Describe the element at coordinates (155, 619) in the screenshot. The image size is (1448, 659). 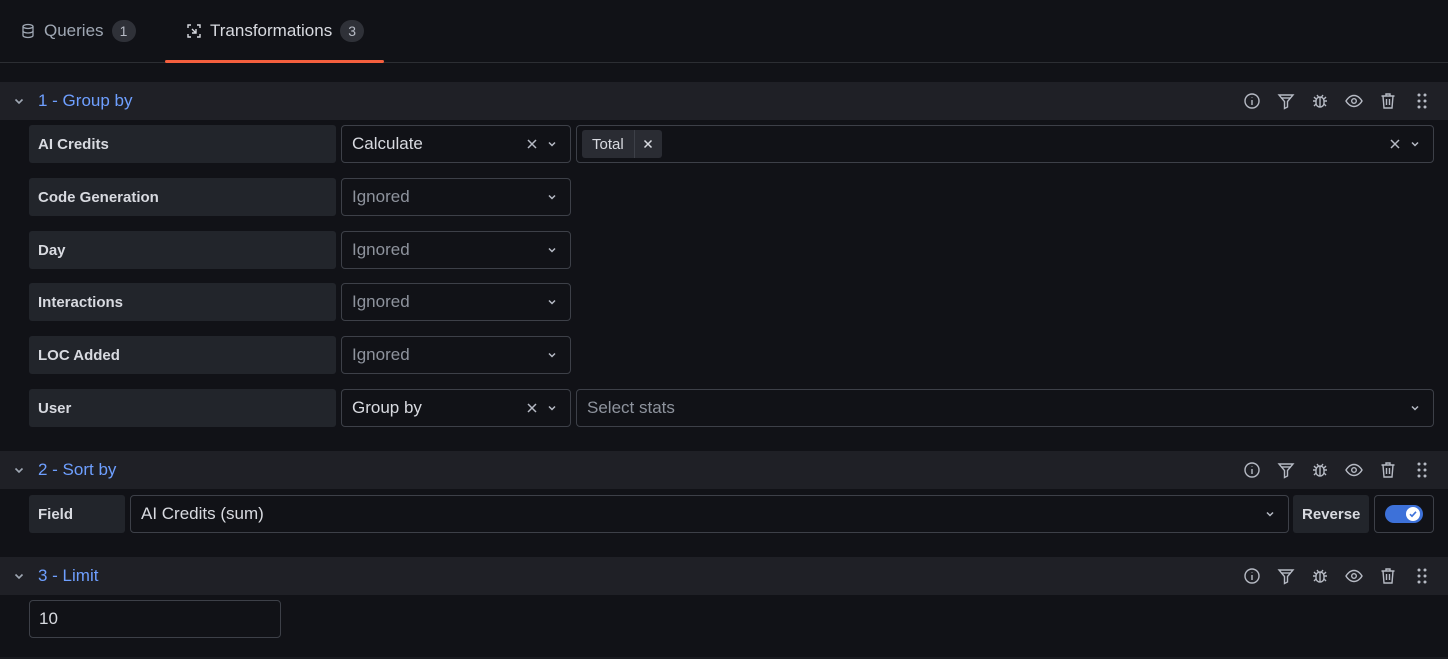
I see `limit-input` at that location.